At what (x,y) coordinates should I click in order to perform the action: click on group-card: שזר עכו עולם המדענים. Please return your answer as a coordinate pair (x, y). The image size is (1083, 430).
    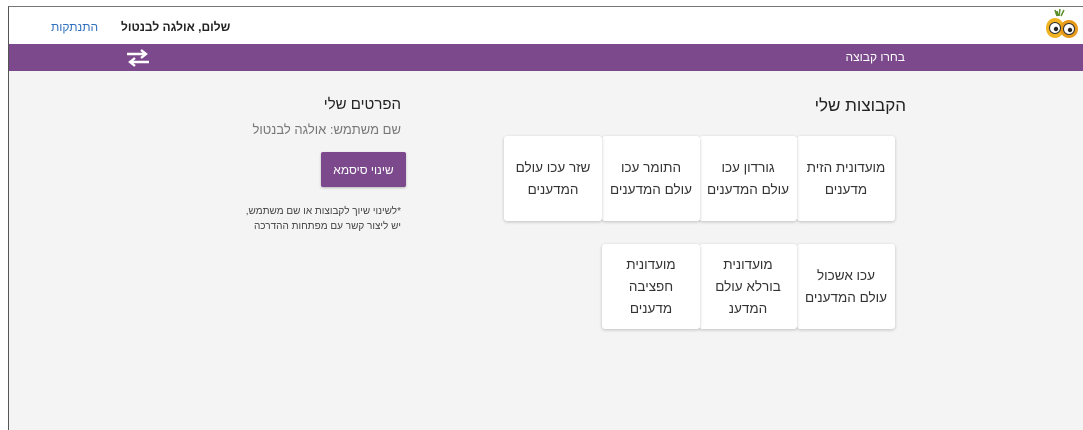
    Looking at the image, I should click on (553, 178).